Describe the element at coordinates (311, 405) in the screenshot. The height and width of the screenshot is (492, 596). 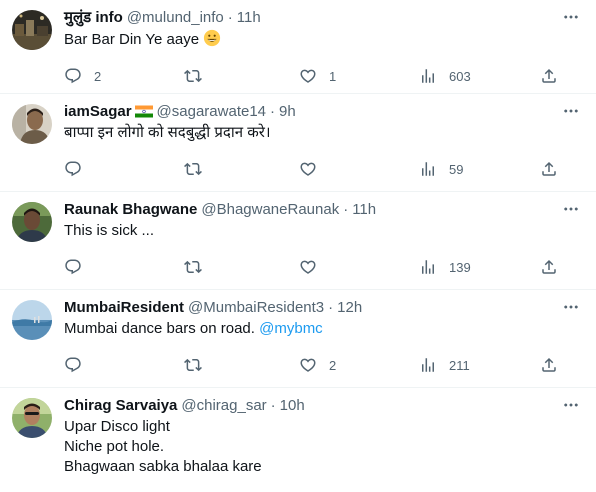
I see `tweet-header: Chirag Sarvaiya @chirag_sar · 10h` at that location.